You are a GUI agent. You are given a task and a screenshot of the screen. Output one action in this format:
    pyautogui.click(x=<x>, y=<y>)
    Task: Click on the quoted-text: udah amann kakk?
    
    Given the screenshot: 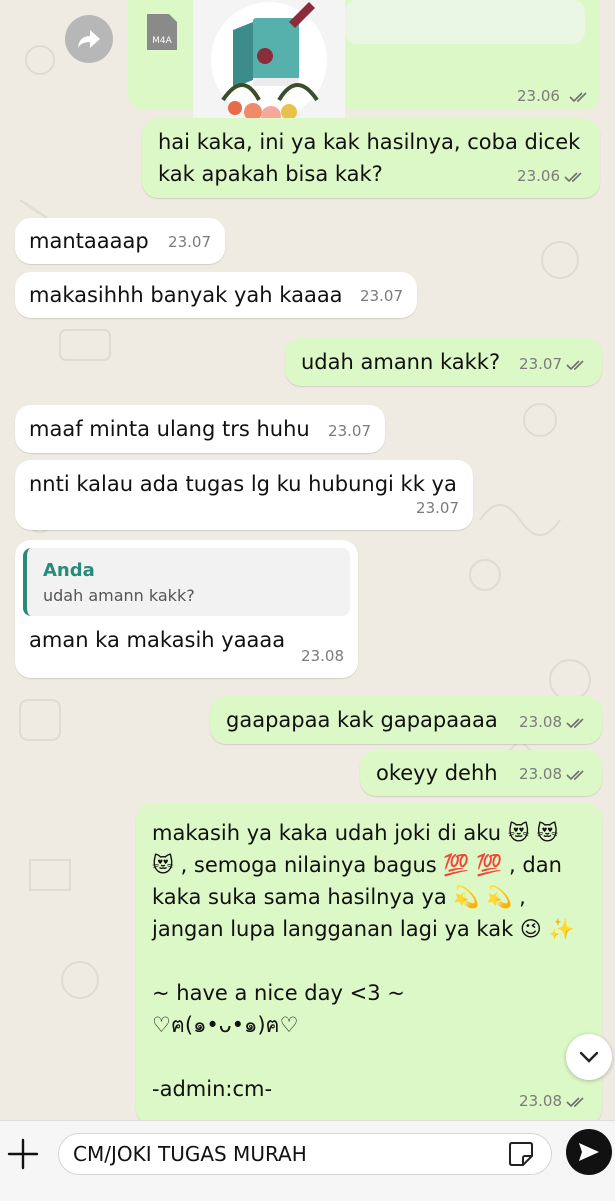 What is the action you would take?
    pyautogui.click(x=119, y=595)
    